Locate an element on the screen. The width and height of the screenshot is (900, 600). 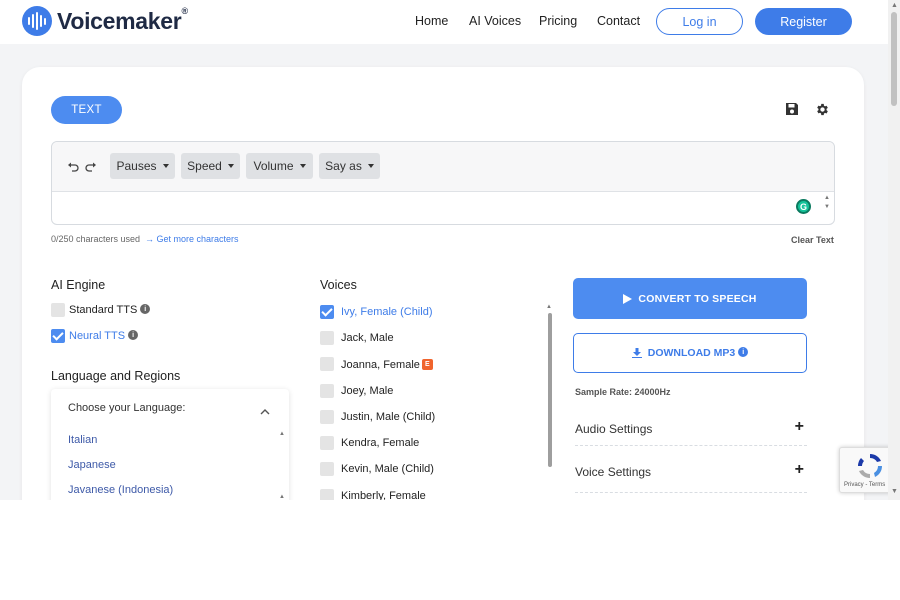
engine-badge: E is located at coordinates (427, 364).